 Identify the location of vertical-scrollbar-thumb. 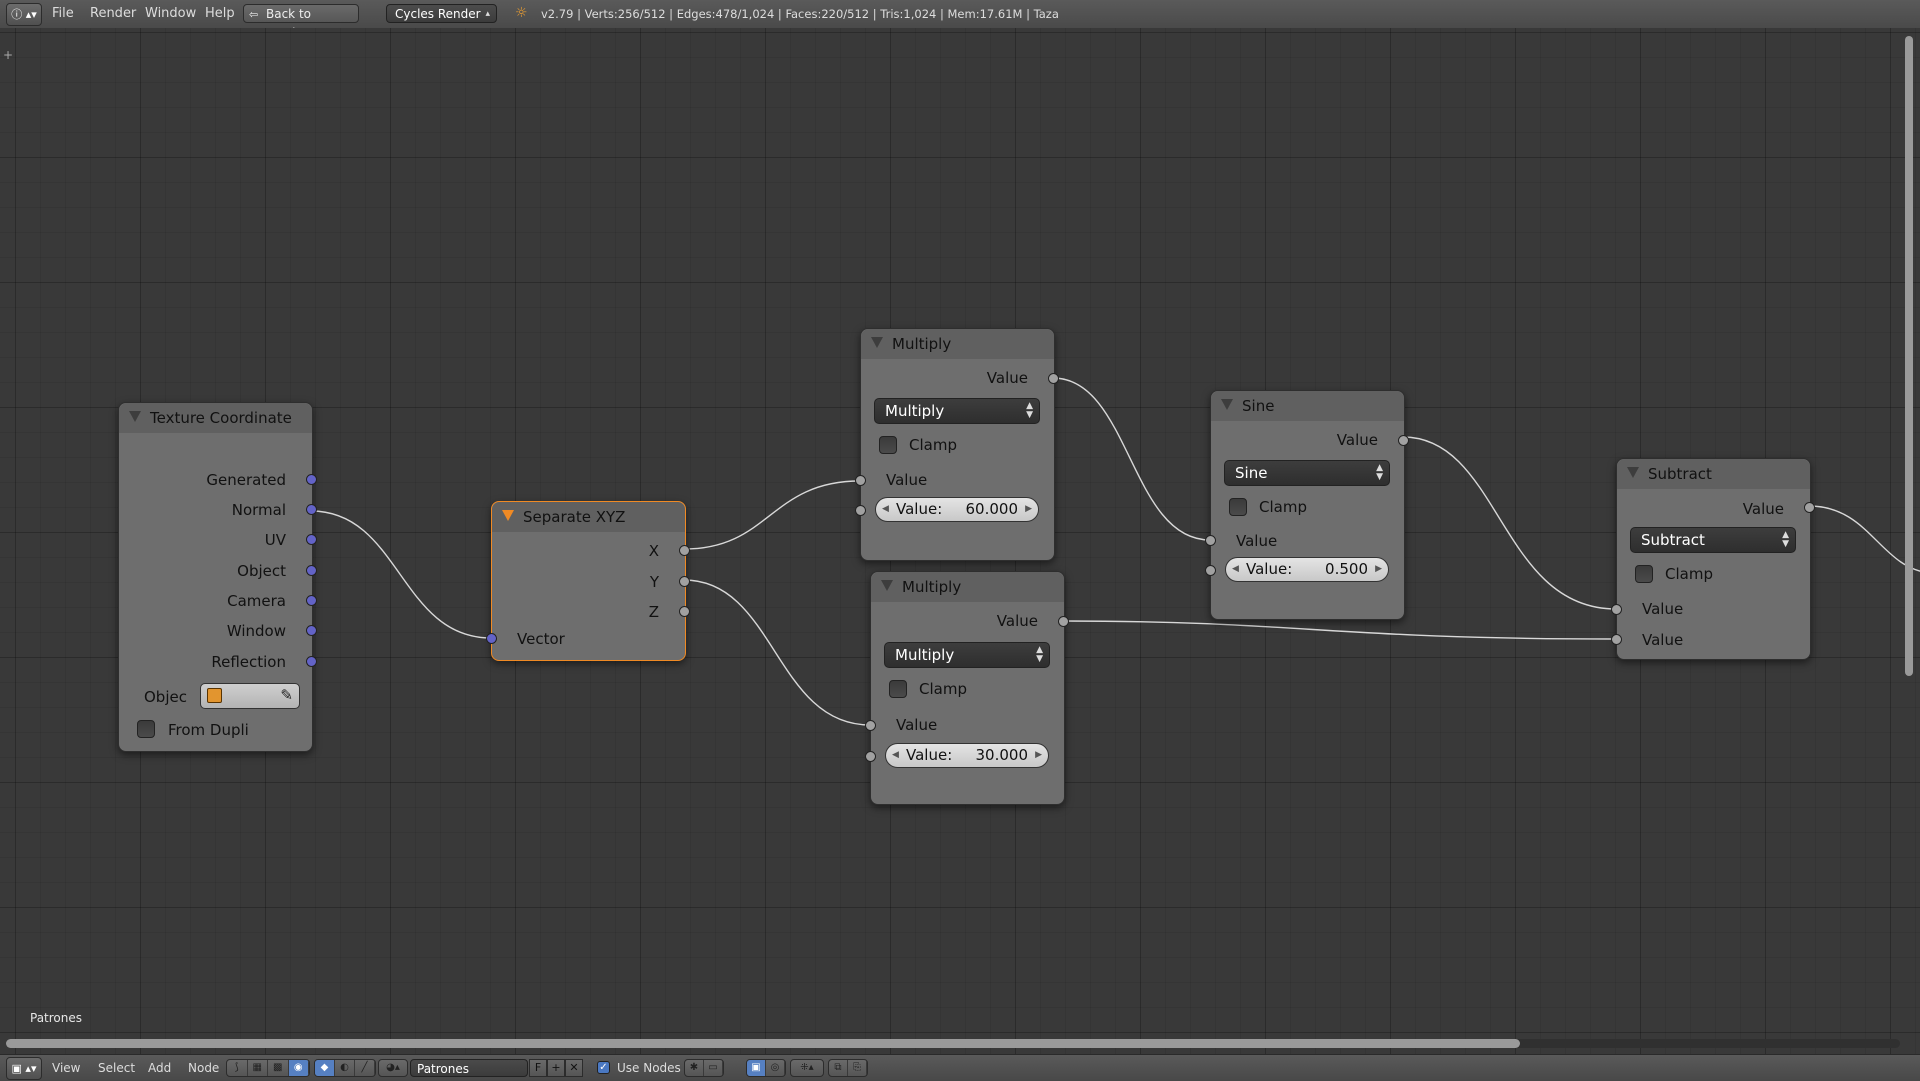
(1909, 356).